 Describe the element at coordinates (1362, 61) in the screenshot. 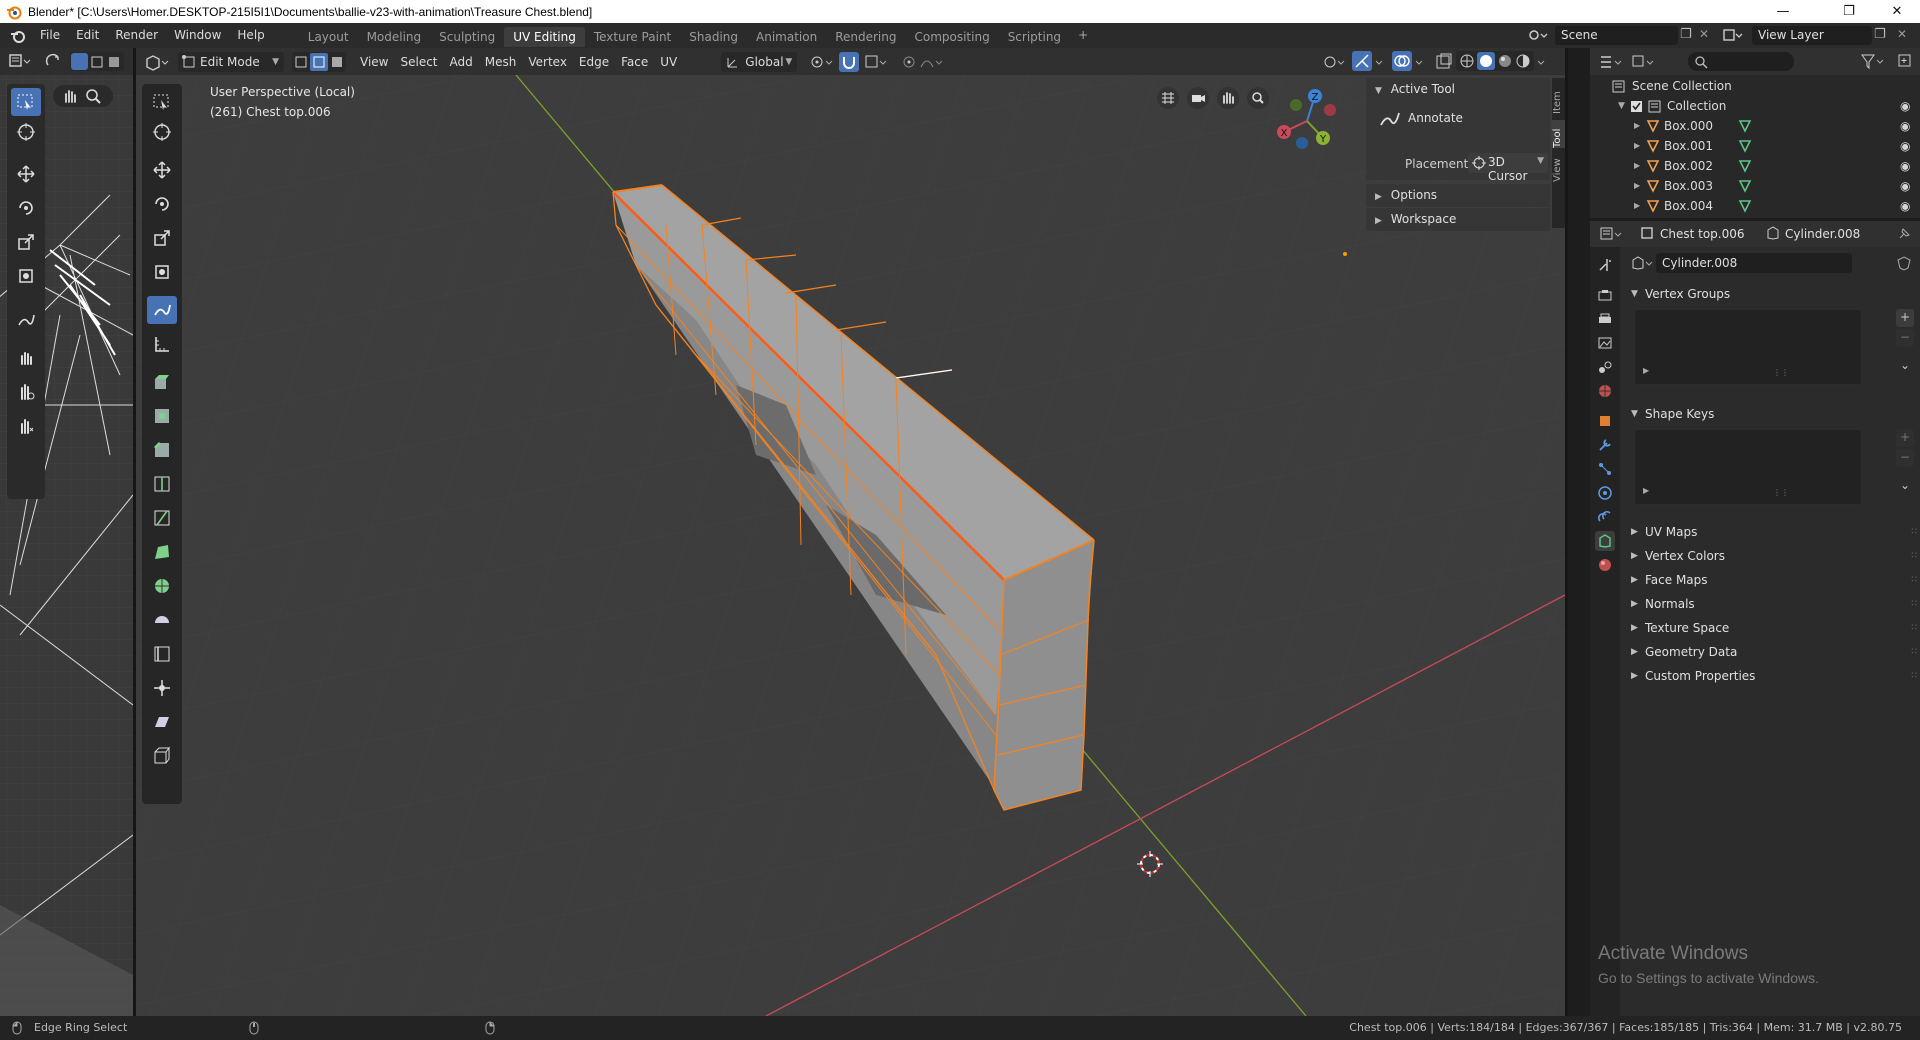

I see `gizmo-toggle` at that location.